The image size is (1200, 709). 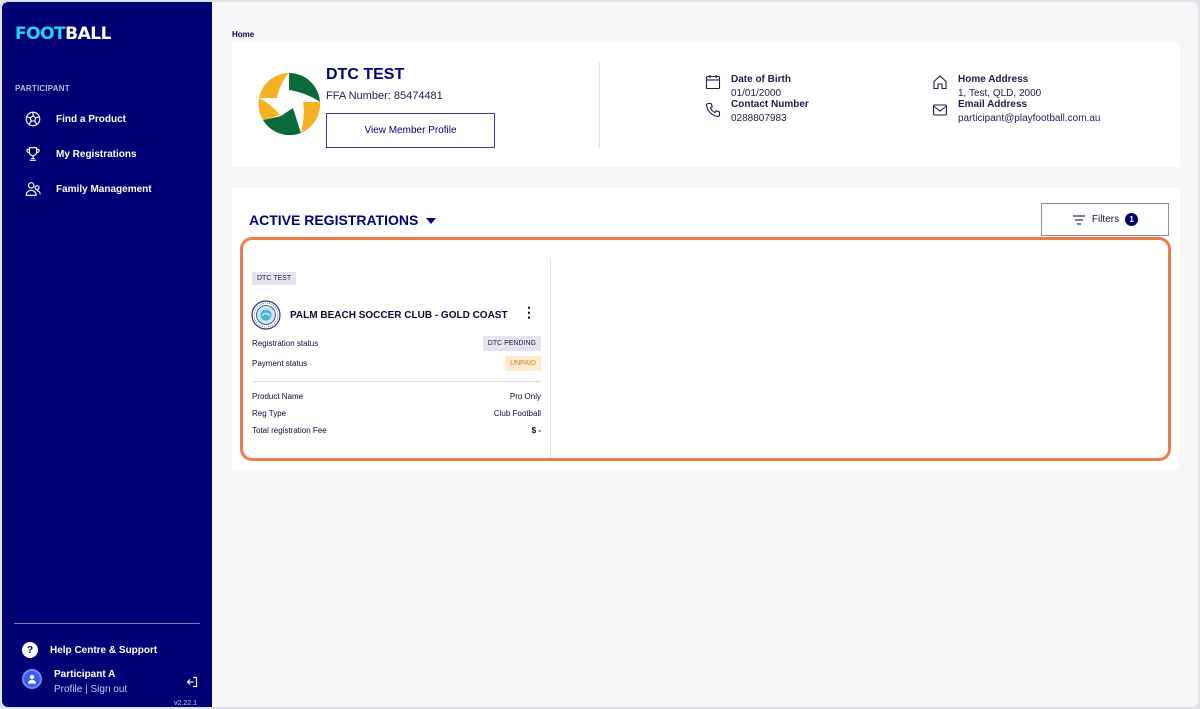 I want to click on filter-icon, so click(x=1078, y=219).